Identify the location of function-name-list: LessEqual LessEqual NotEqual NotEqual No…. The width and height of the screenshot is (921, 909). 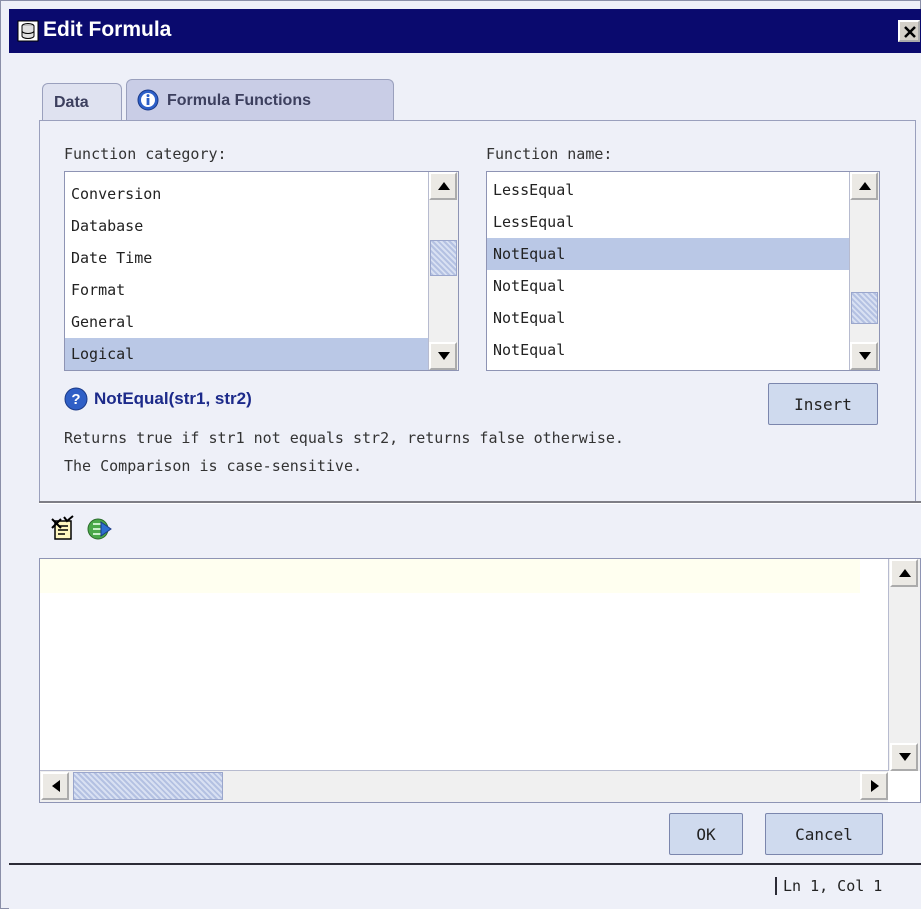
(683, 271).